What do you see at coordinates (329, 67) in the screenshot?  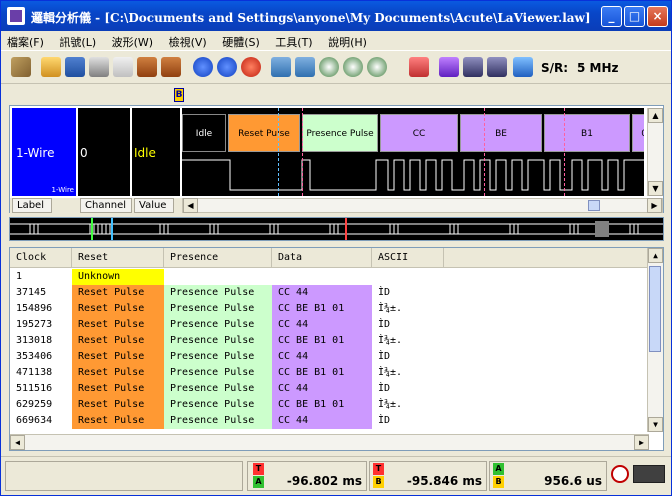 I see `zoom-in-icon` at bounding box center [329, 67].